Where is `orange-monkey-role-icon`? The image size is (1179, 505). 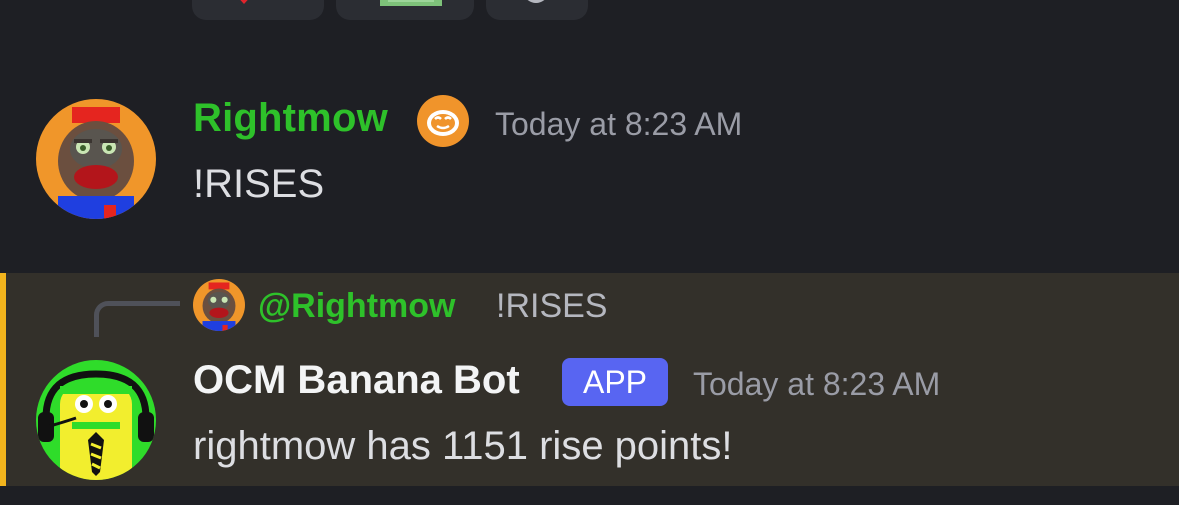
orange-monkey-role-icon is located at coordinates (443, 121).